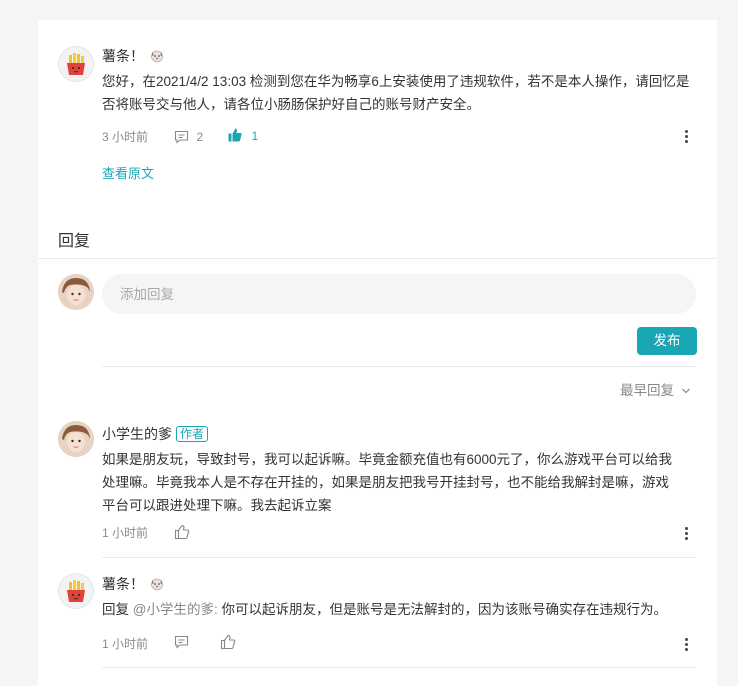  I want to click on comment-count: 2, so click(200, 137).